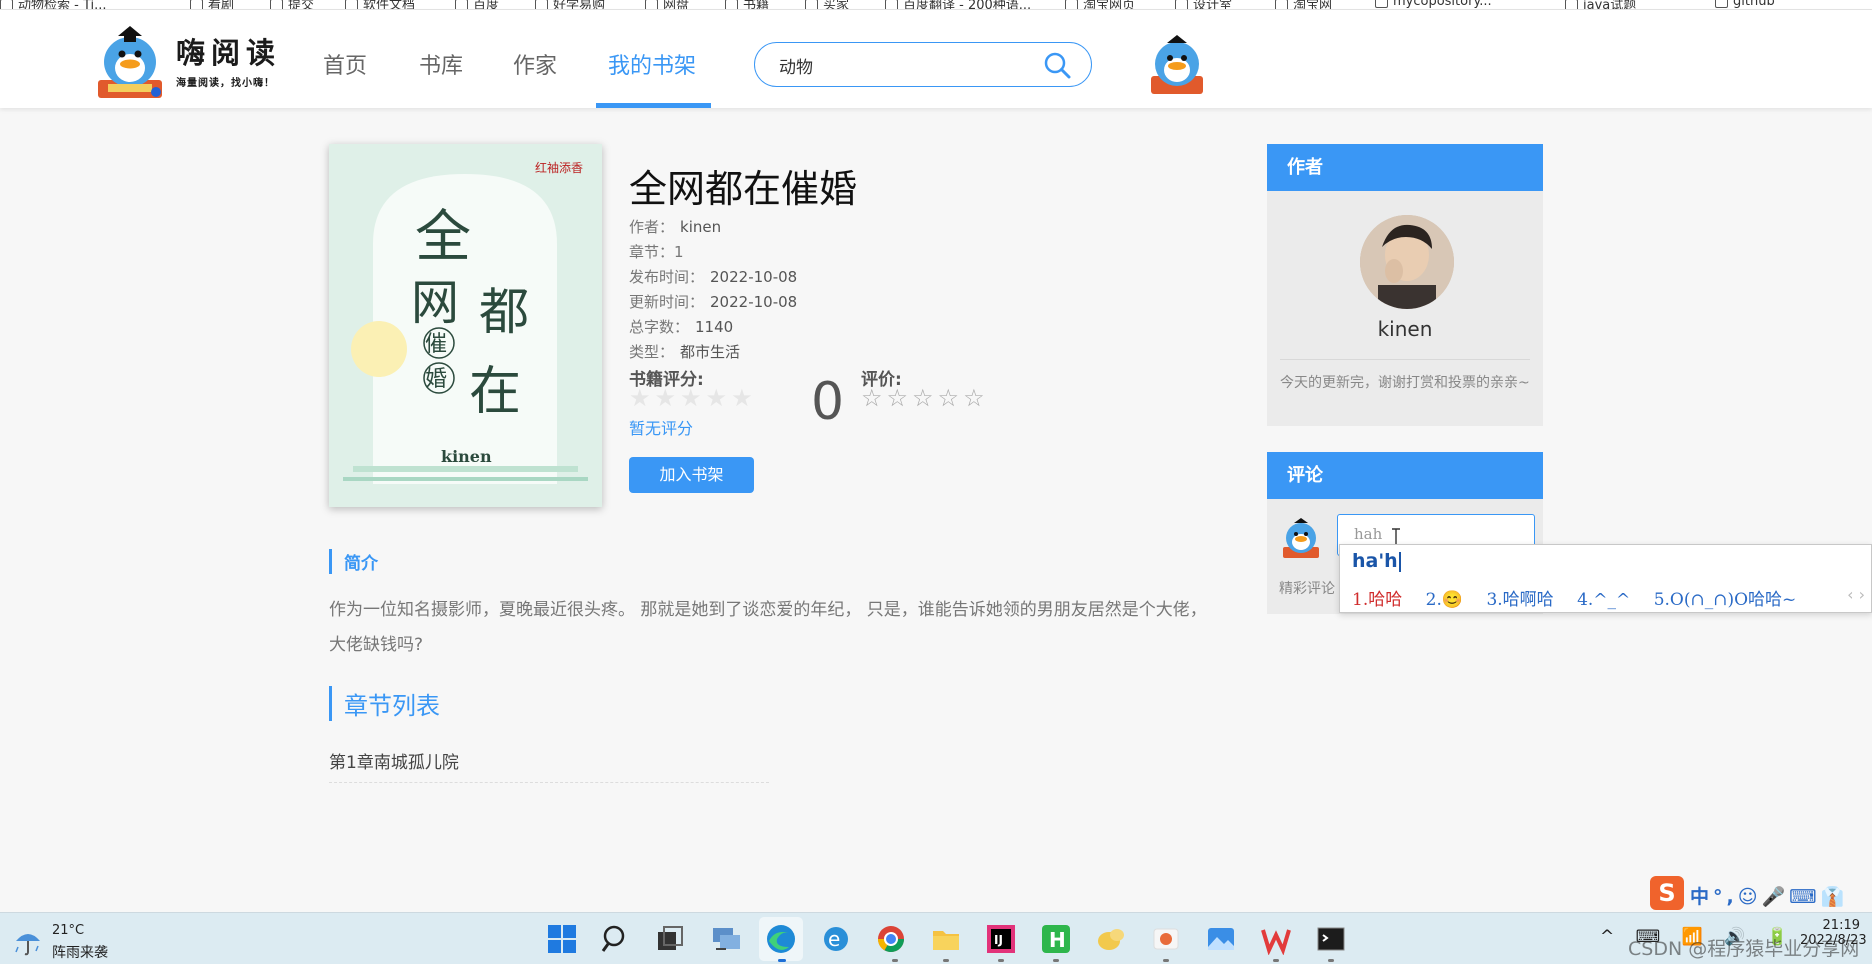 The width and height of the screenshot is (1872, 964). Describe the element at coordinates (904, 65) in the screenshot. I see `search-input` at that location.